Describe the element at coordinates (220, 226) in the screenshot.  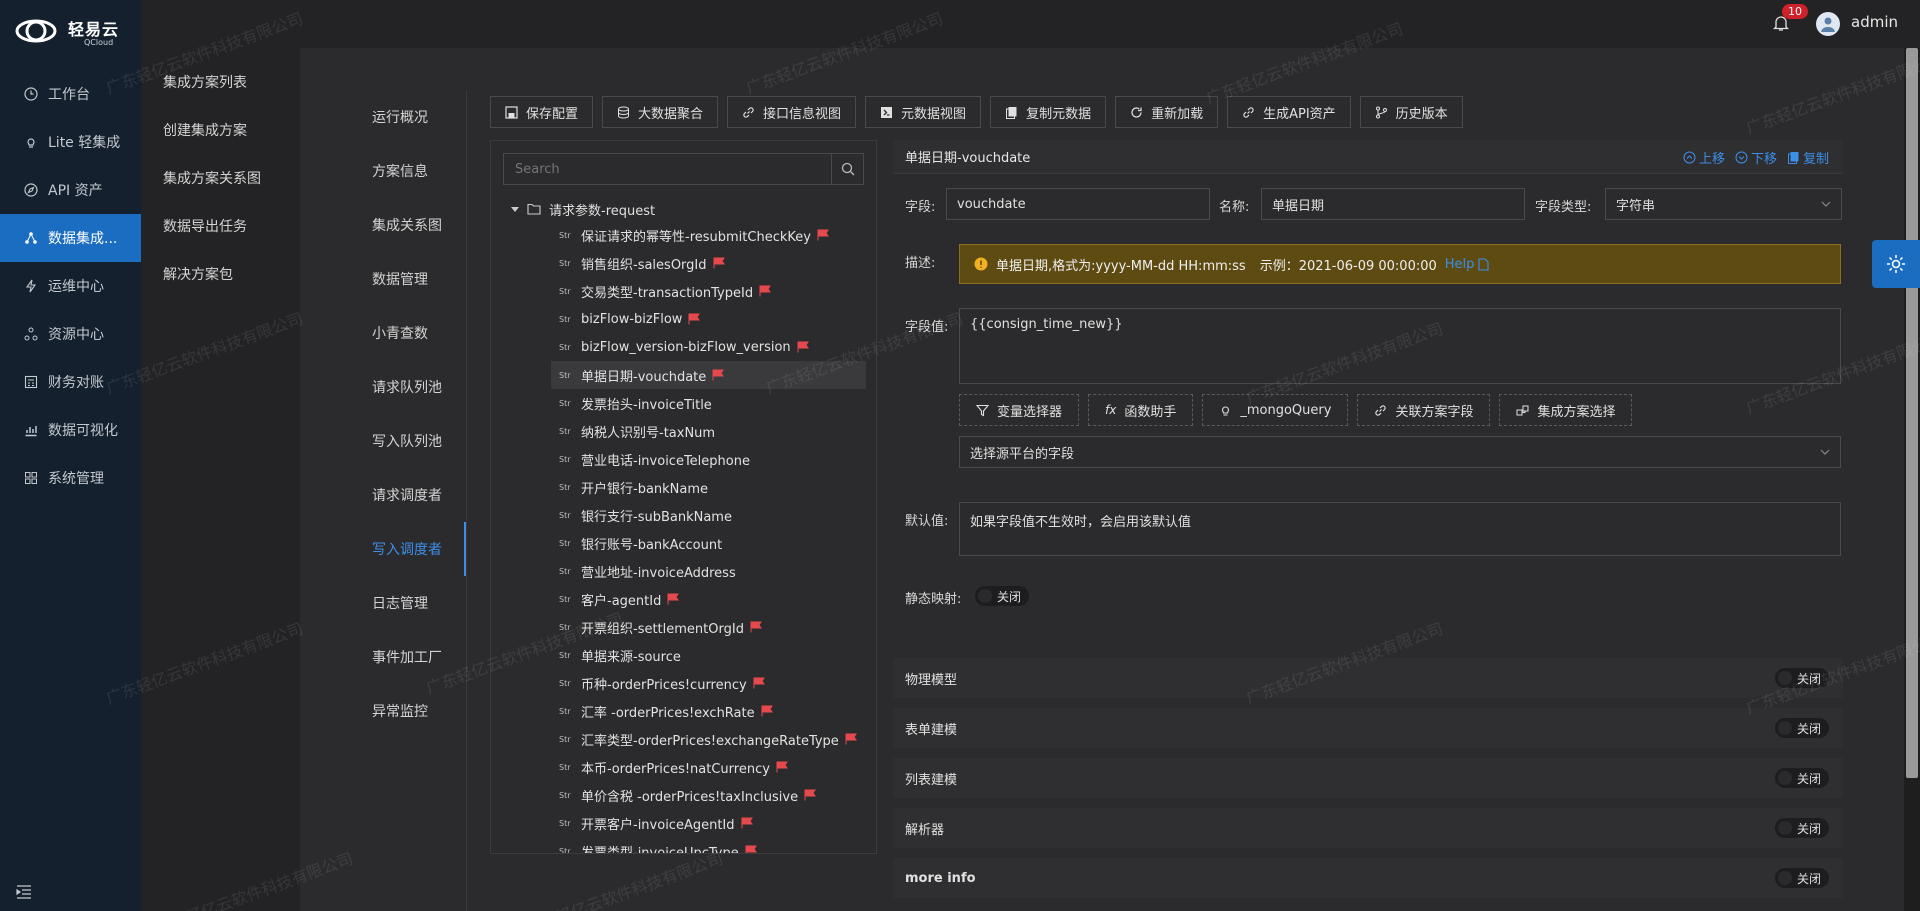
I see `subnav-item-data-export: 数据导出任务` at that location.